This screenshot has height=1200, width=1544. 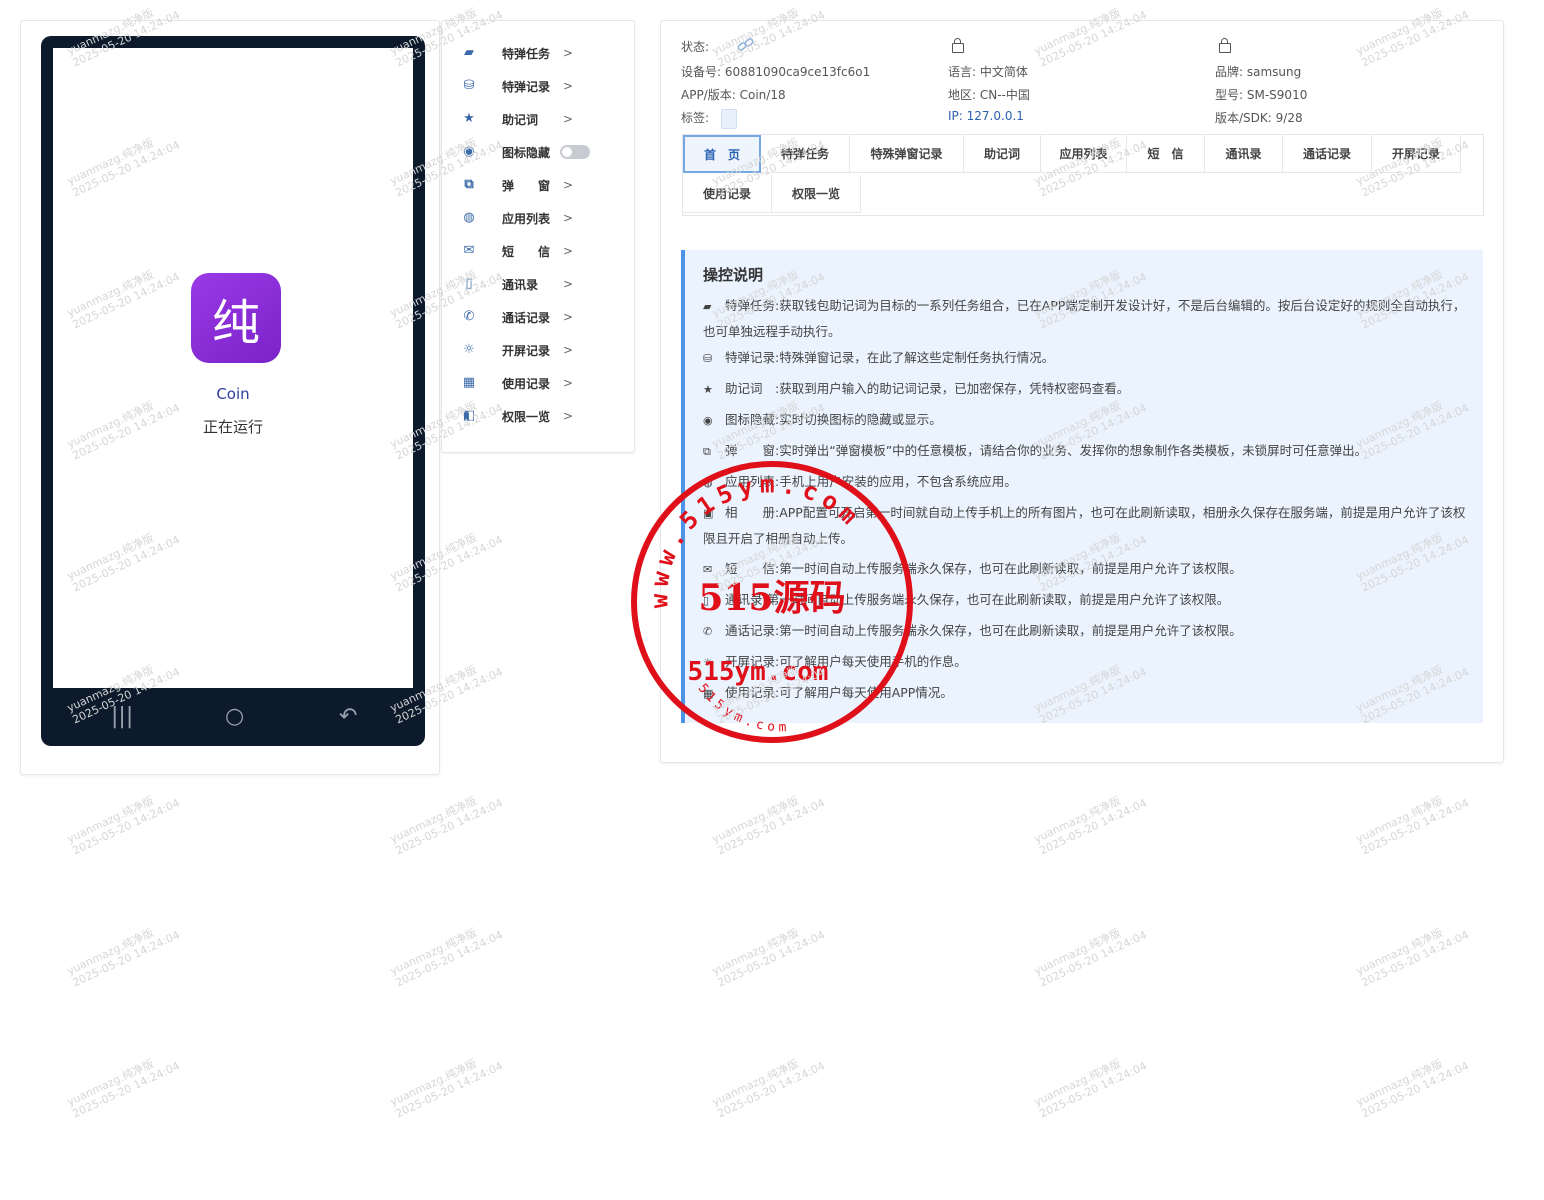 I want to click on region-label: 地区:, so click(x=962, y=95).